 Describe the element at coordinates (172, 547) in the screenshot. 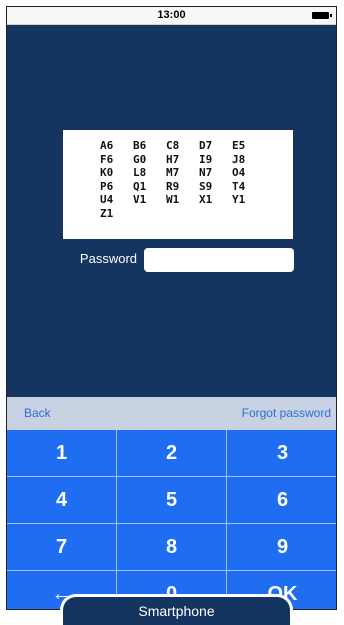

I see `key-8: 8` at that location.